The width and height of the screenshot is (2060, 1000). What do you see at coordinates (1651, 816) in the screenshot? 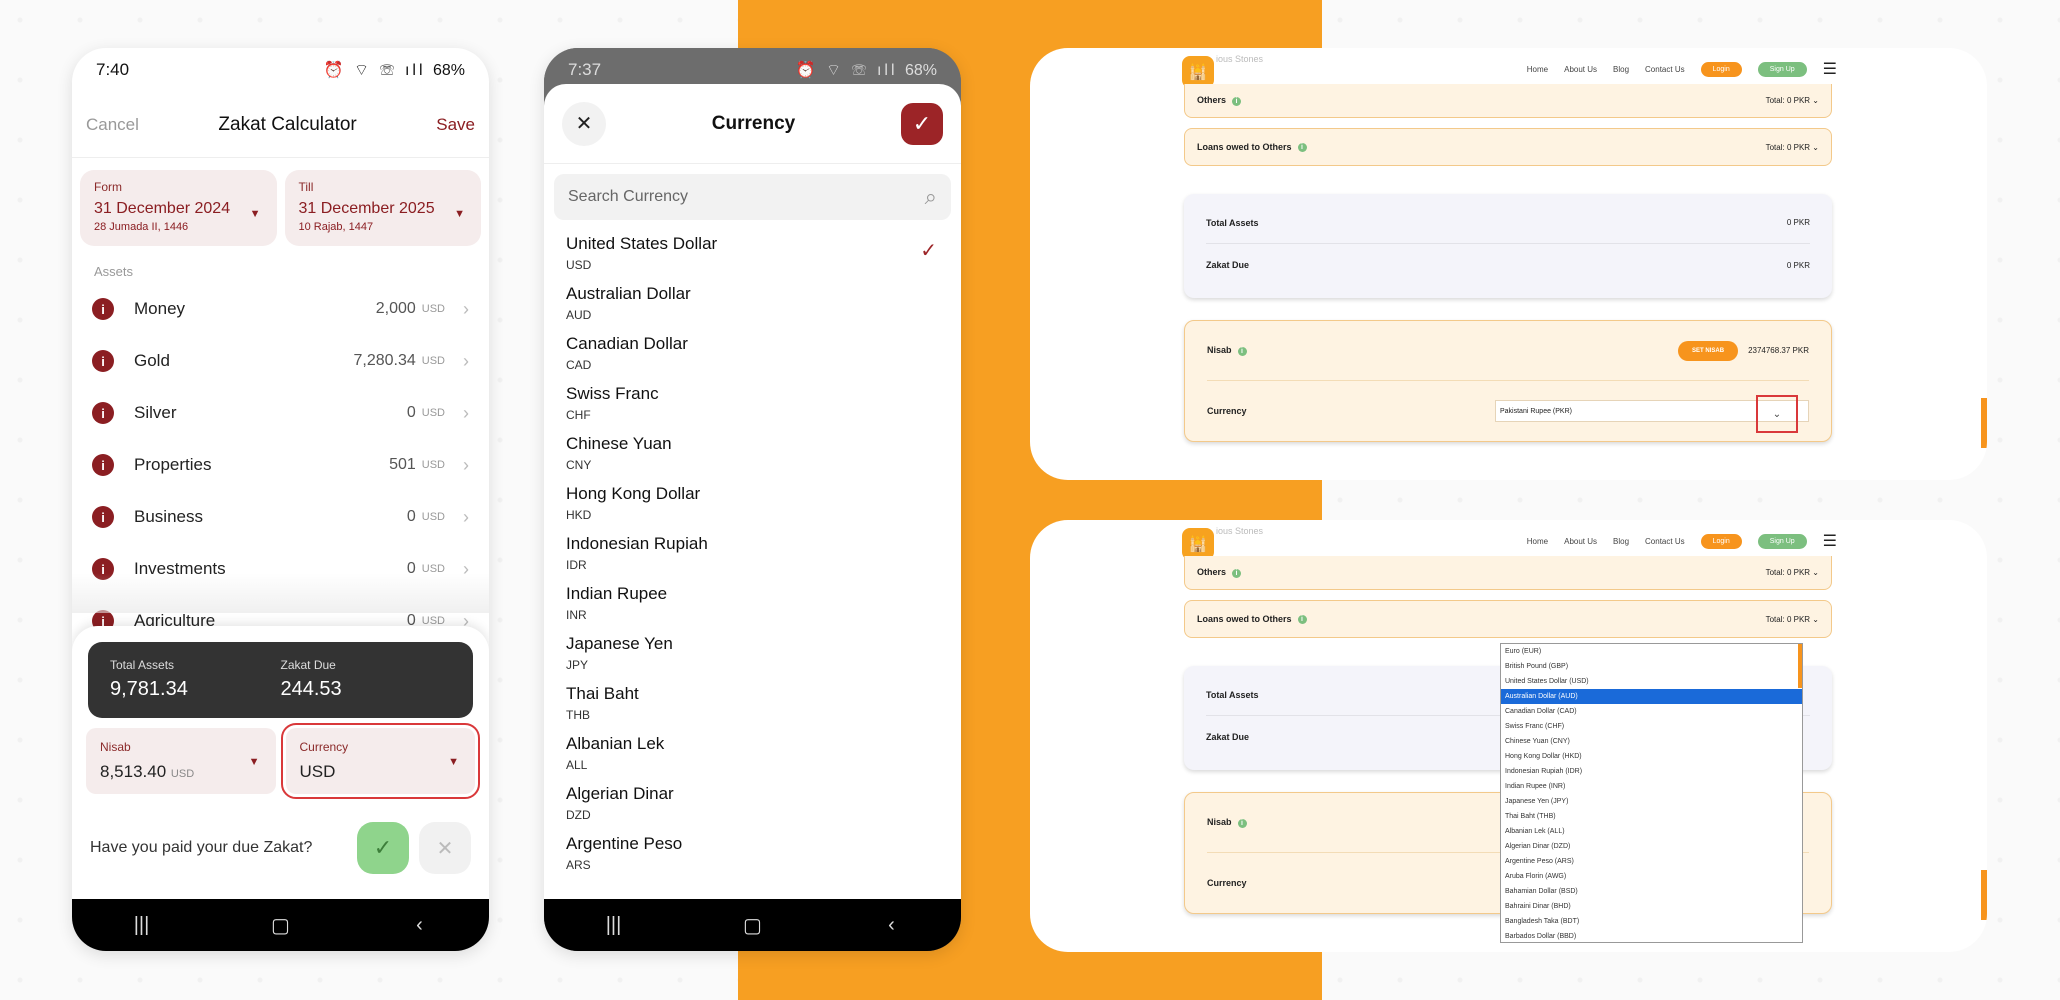
I see `dropdown-option: Thai Baht (THB)` at bounding box center [1651, 816].